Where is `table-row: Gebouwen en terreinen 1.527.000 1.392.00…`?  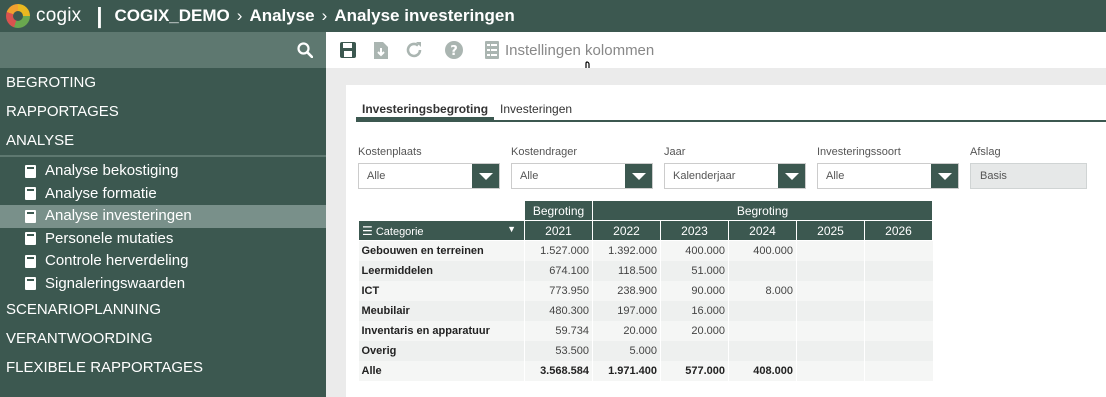 table-row: Gebouwen en terreinen 1.527.000 1.392.00… is located at coordinates (645, 250).